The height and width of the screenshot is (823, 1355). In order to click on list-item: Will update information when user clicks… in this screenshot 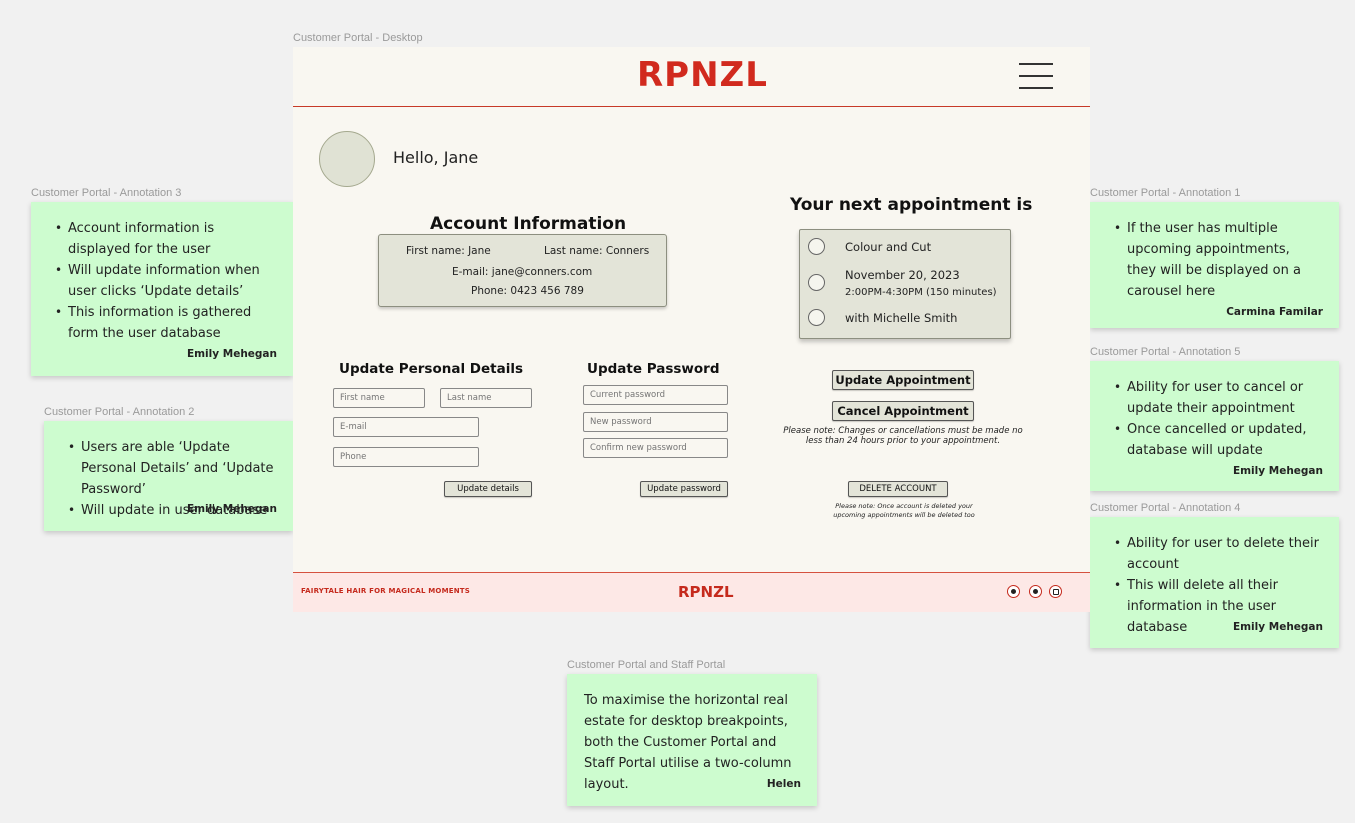, I will do `click(166, 281)`.